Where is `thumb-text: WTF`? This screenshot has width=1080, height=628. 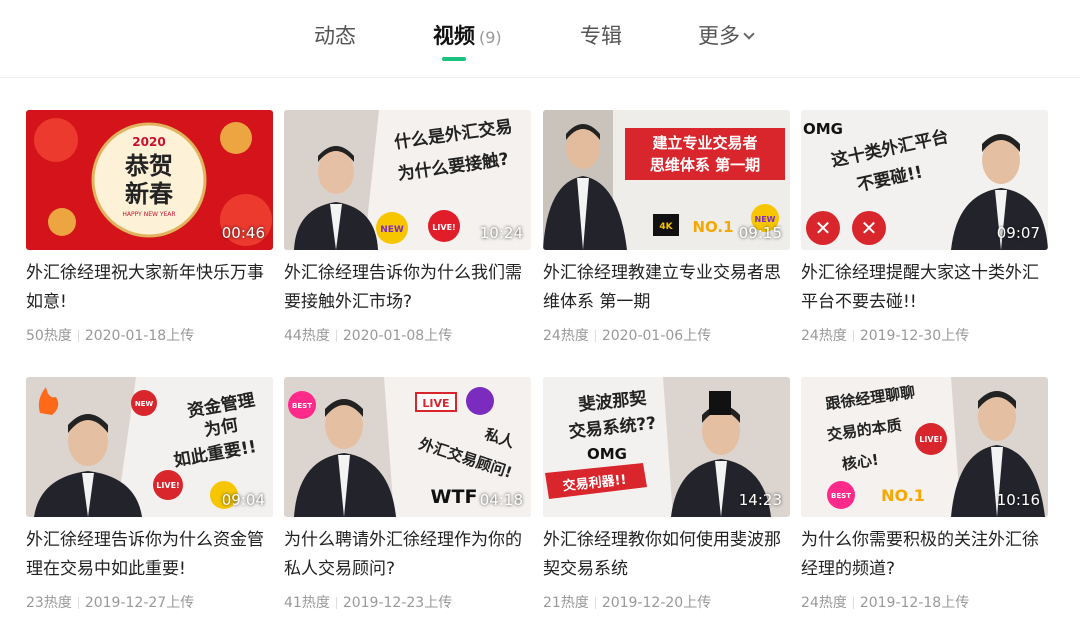 thumb-text: WTF is located at coordinates (454, 497).